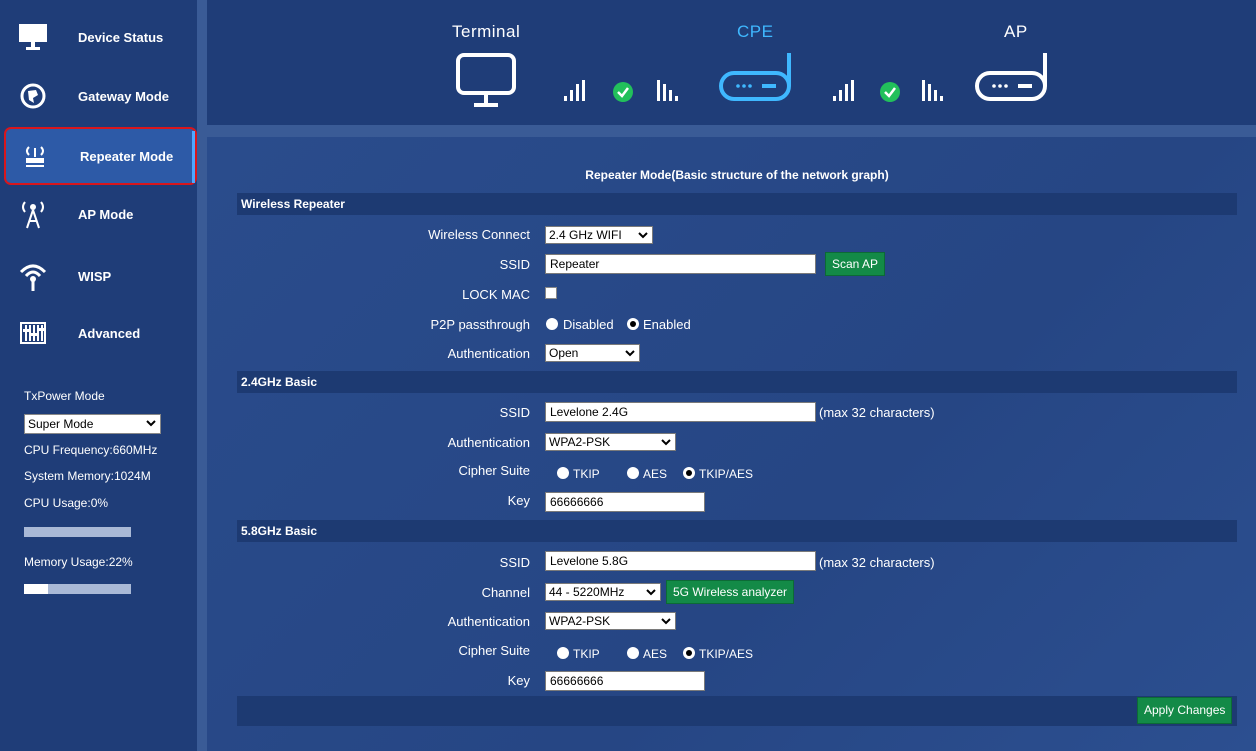 The height and width of the screenshot is (751, 1256). Describe the element at coordinates (689, 473) in the screenshot. I see `cipher-24-tkipaes-radio` at that location.